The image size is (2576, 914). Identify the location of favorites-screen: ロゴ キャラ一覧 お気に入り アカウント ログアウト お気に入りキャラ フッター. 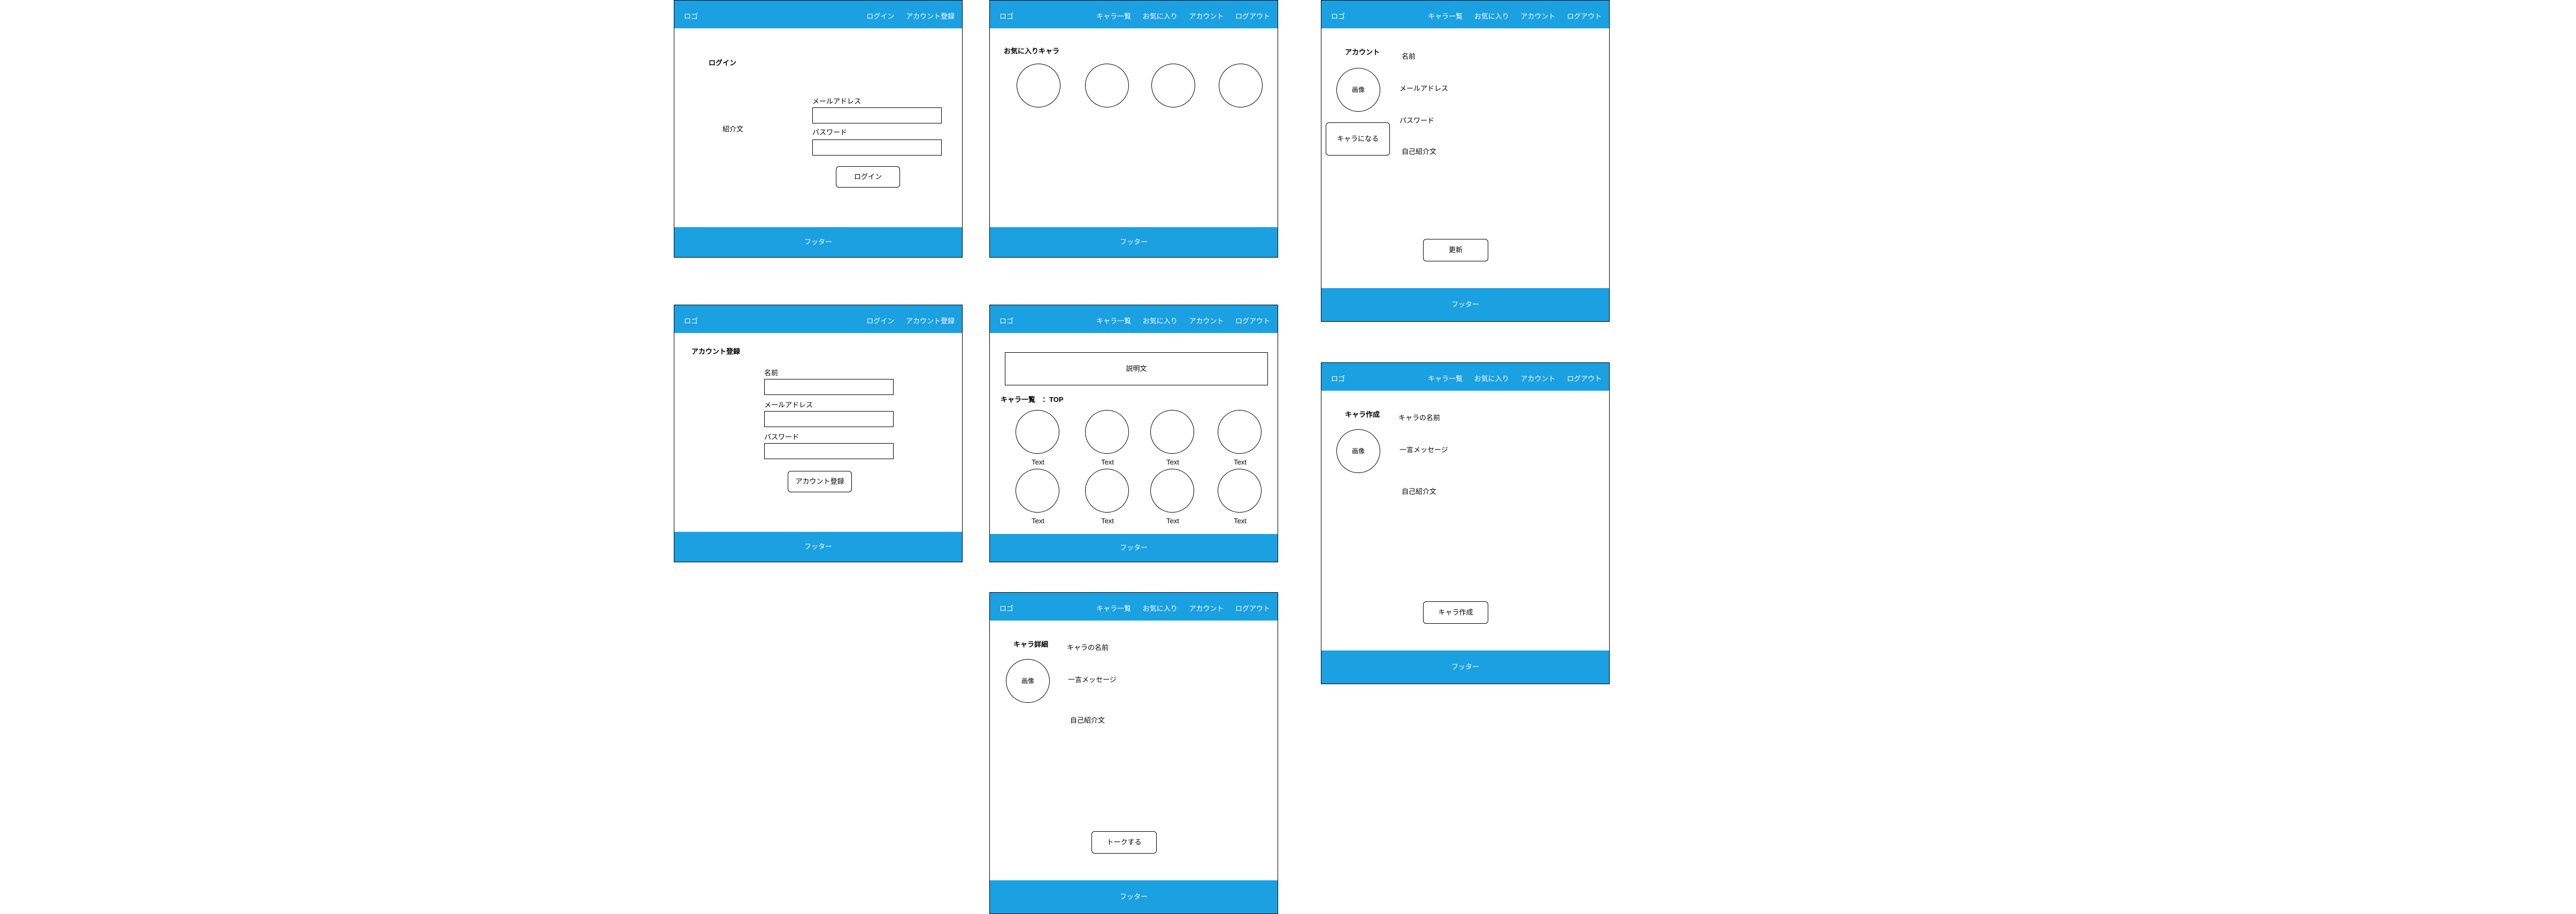
(1133, 129).